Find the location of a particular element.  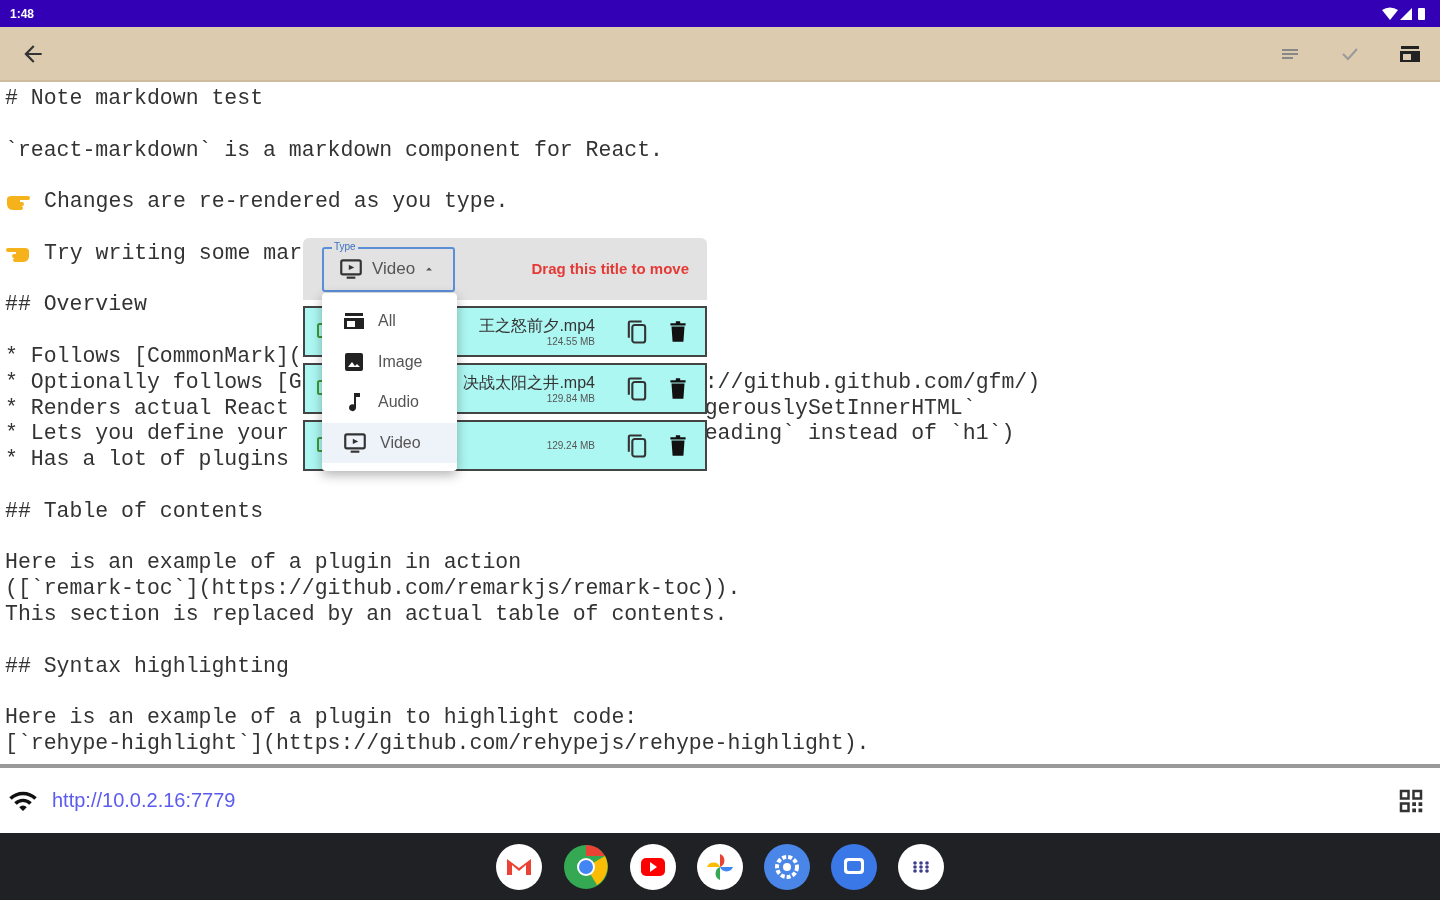

photos-app-icon is located at coordinates (720, 866).